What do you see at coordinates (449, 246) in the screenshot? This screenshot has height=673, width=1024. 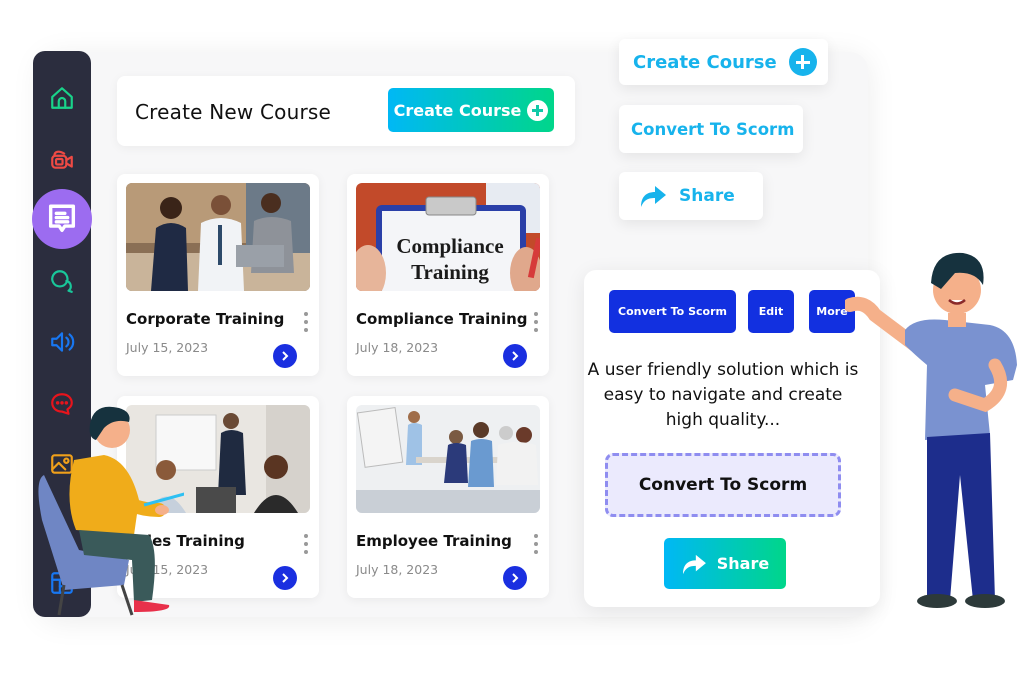 I see `image-caption-line: Compliance` at bounding box center [449, 246].